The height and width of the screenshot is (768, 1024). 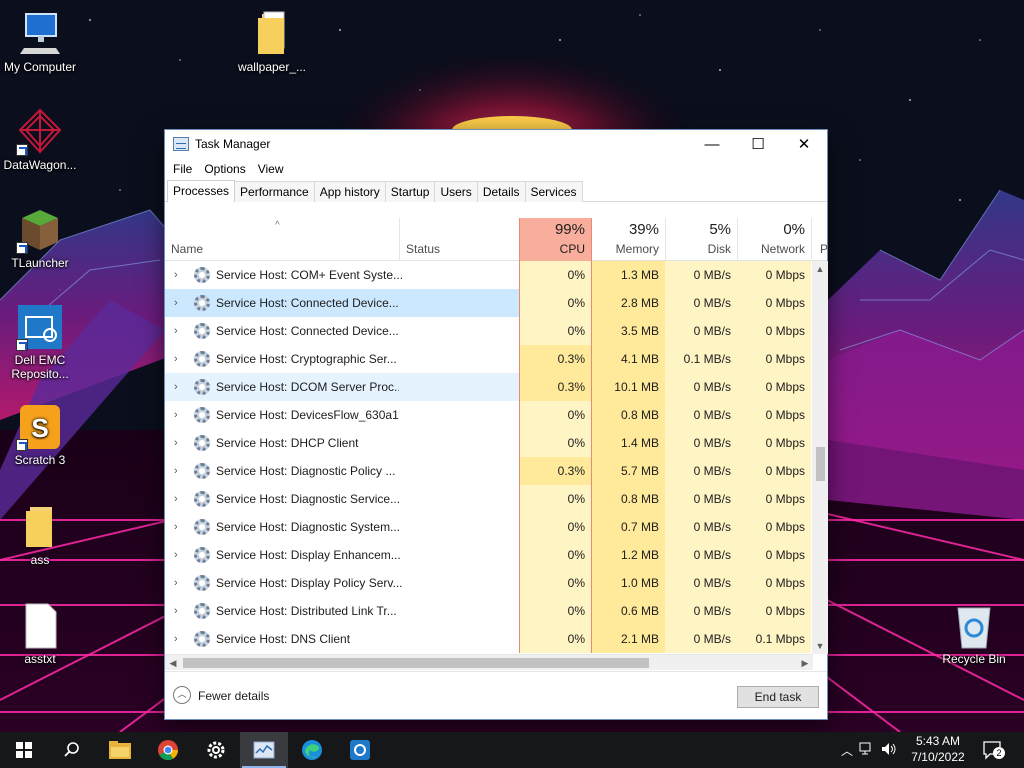 I want to click on memory-cell: 0.8 MB, so click(x=628, y=415).